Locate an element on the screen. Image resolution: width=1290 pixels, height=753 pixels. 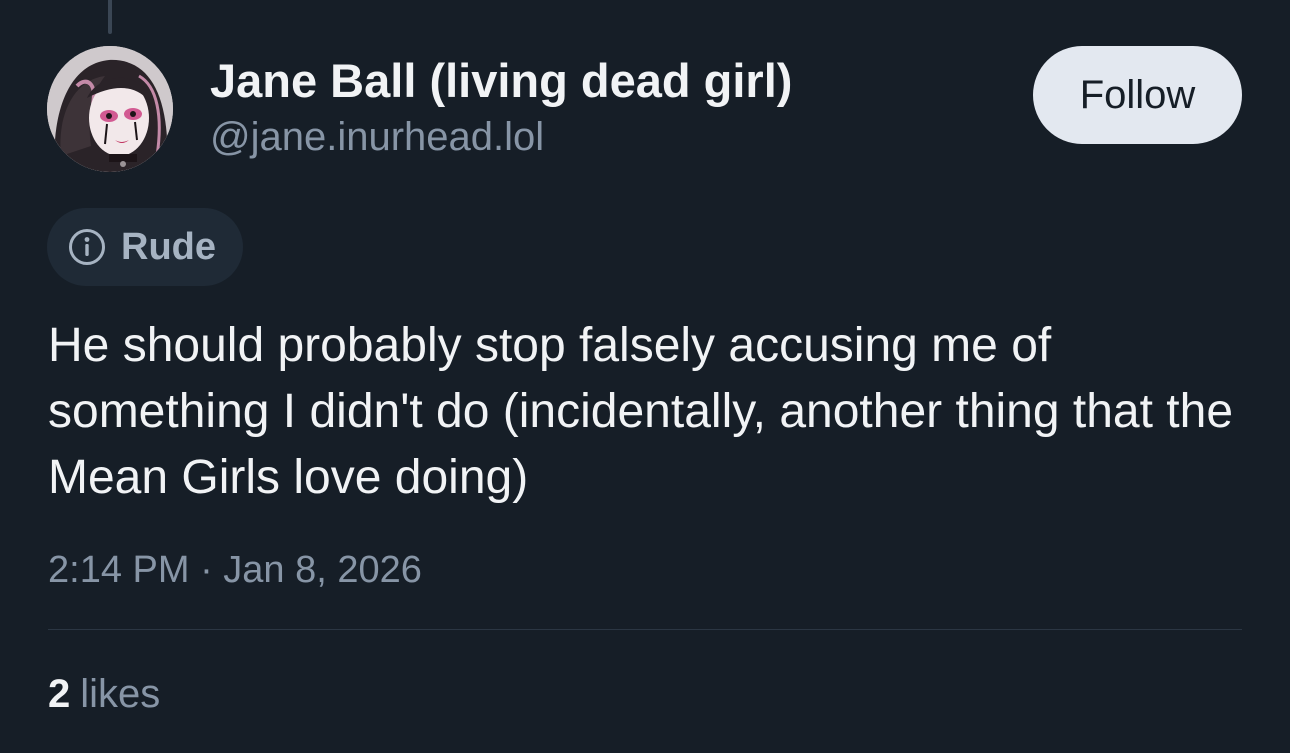
avatar is located at coordinates (110, 109).